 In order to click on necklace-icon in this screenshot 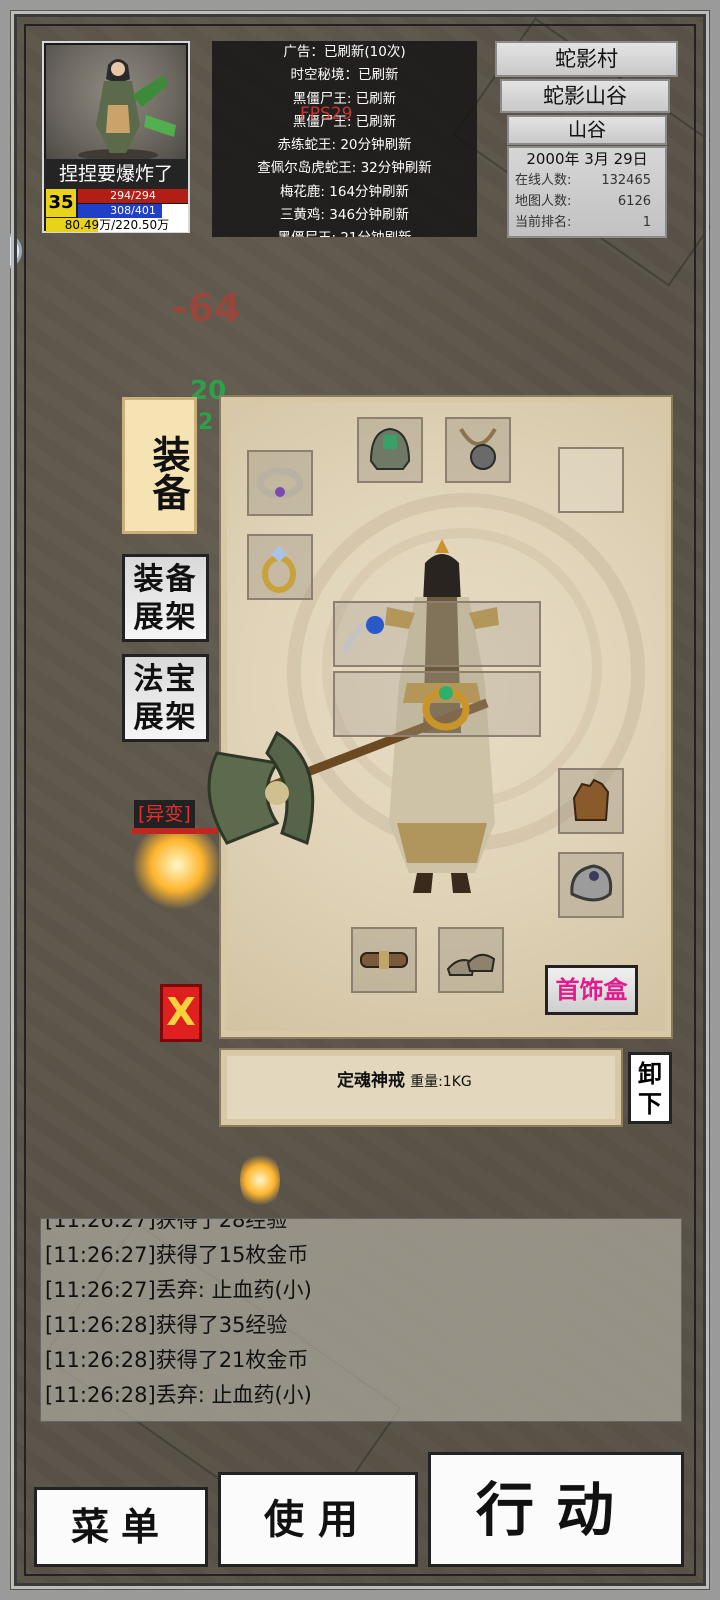, I will do `click(478, 448)`.